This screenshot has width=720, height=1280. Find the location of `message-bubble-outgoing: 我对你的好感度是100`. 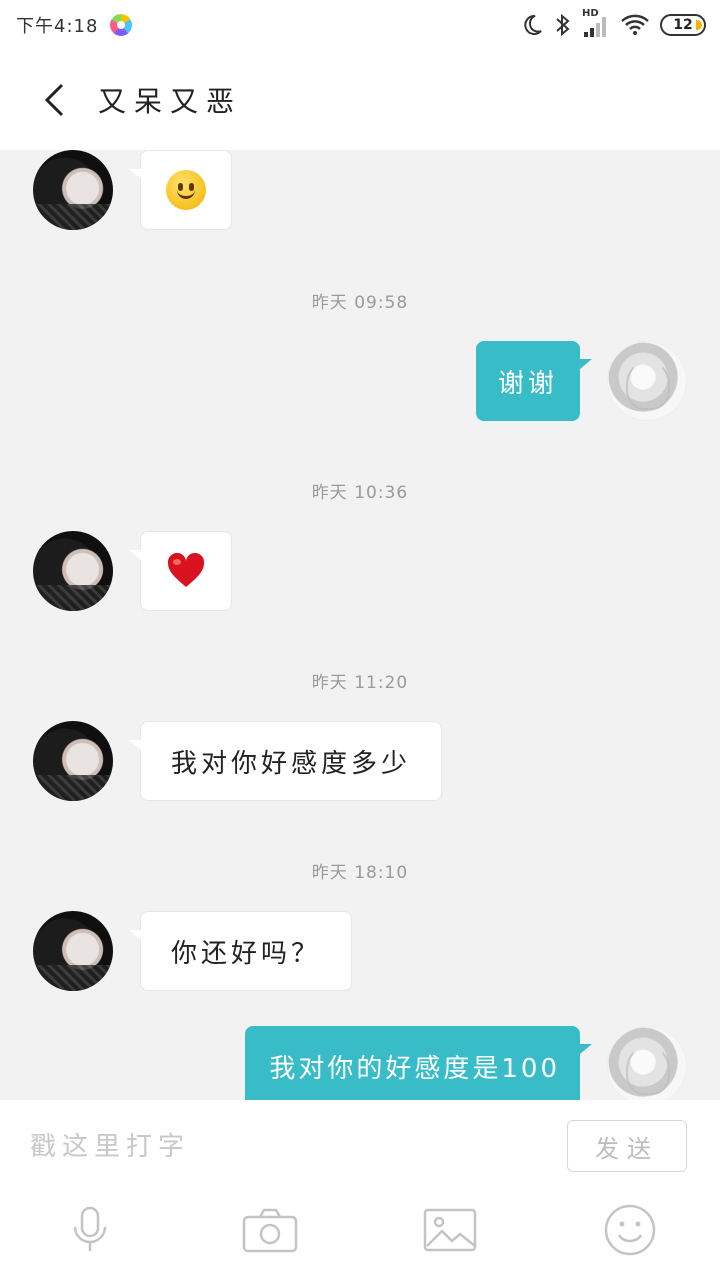

message-bubble-outgoing: 我对你的好感度是100 is located at coordinates (418, 1063).